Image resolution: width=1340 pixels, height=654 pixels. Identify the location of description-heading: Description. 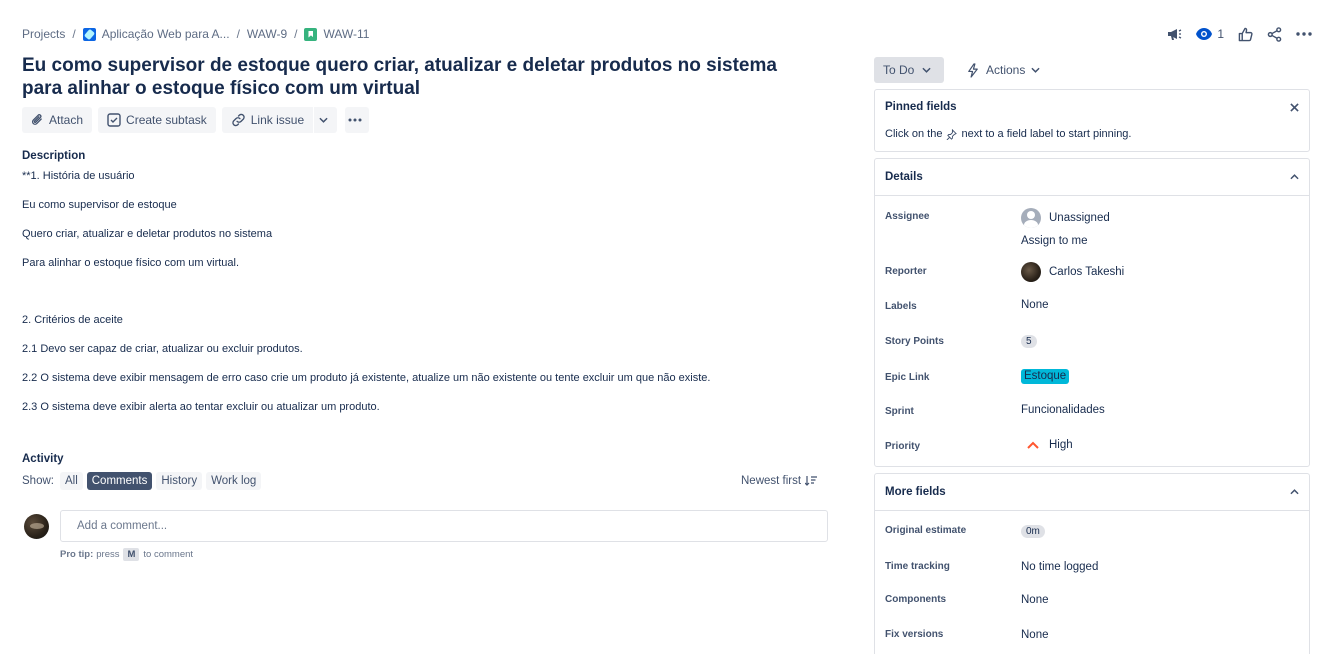
(54, 156).